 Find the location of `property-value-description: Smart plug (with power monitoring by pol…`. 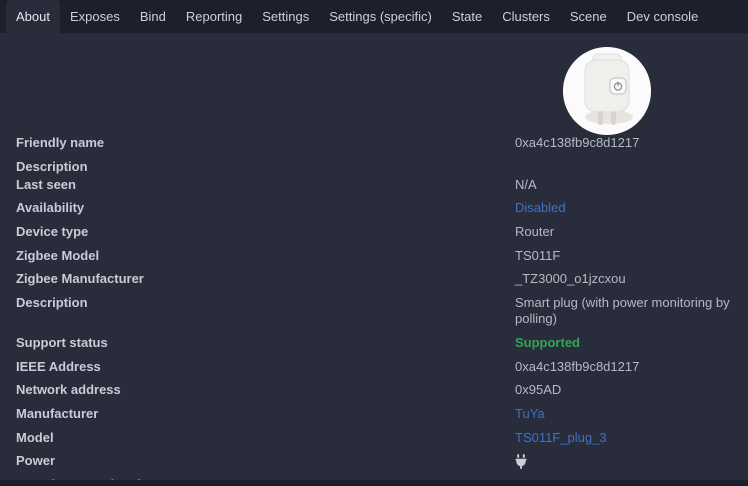

property-value-description: Smart plug (with power monitoring by pol… is located at coordinates (622, 311).